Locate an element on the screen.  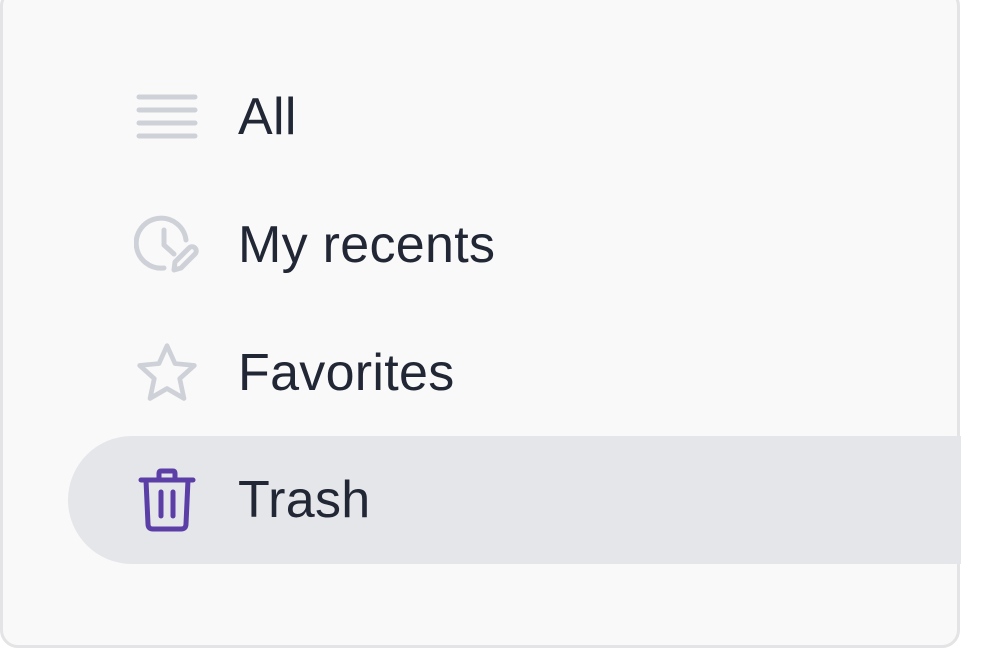
trash-icon is located at coordinates (167, 500).